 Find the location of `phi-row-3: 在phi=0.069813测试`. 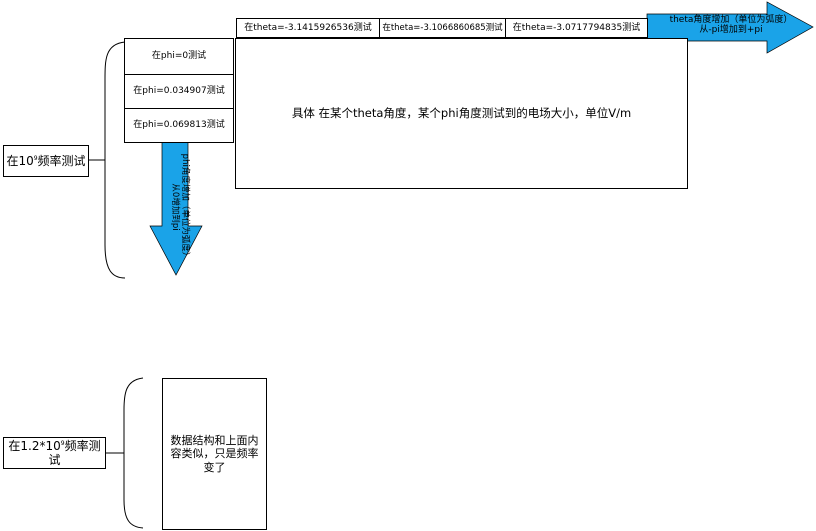

phi-row-3: 在phi=0.069813测试 is located at coordinates (179, 125).